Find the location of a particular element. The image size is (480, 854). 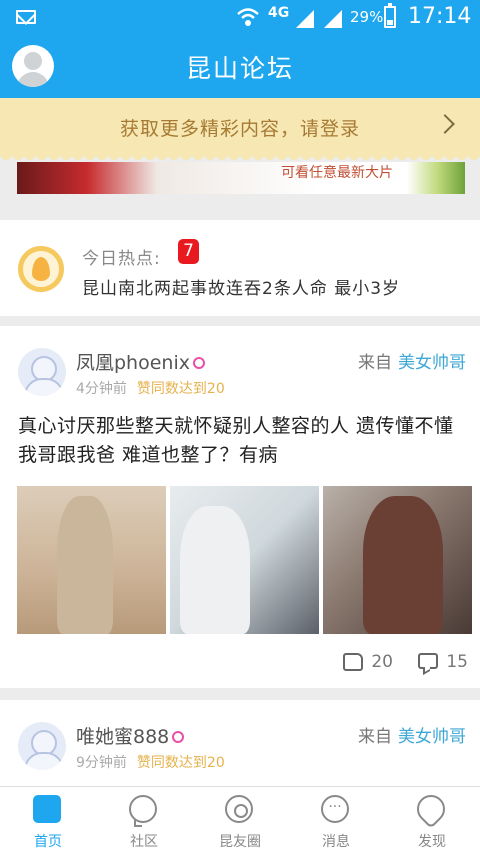

post-author-name: 唯她蜜888 is located at coordinates (123, 737).